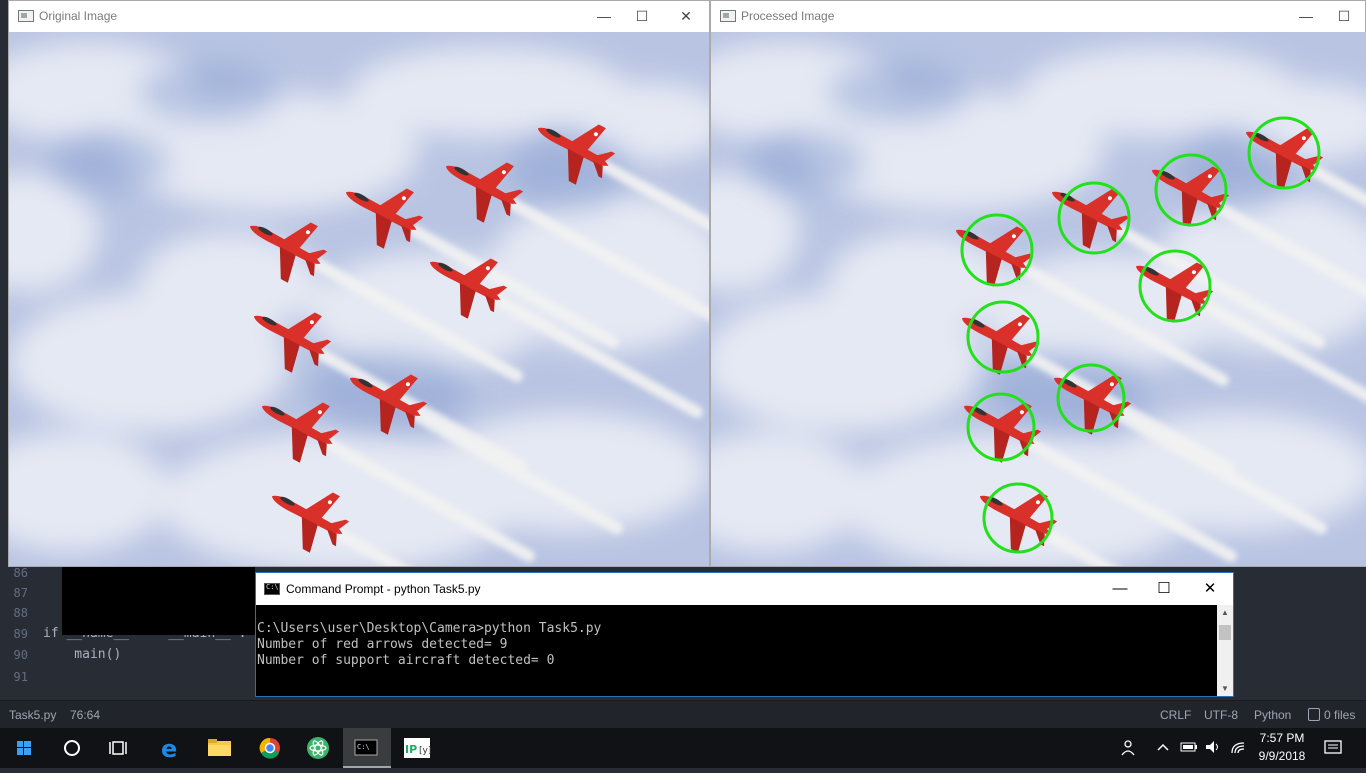 The height and width of the screenshot is (773, 1366). I want to click on windows-logo-icon, so click(24, 748).